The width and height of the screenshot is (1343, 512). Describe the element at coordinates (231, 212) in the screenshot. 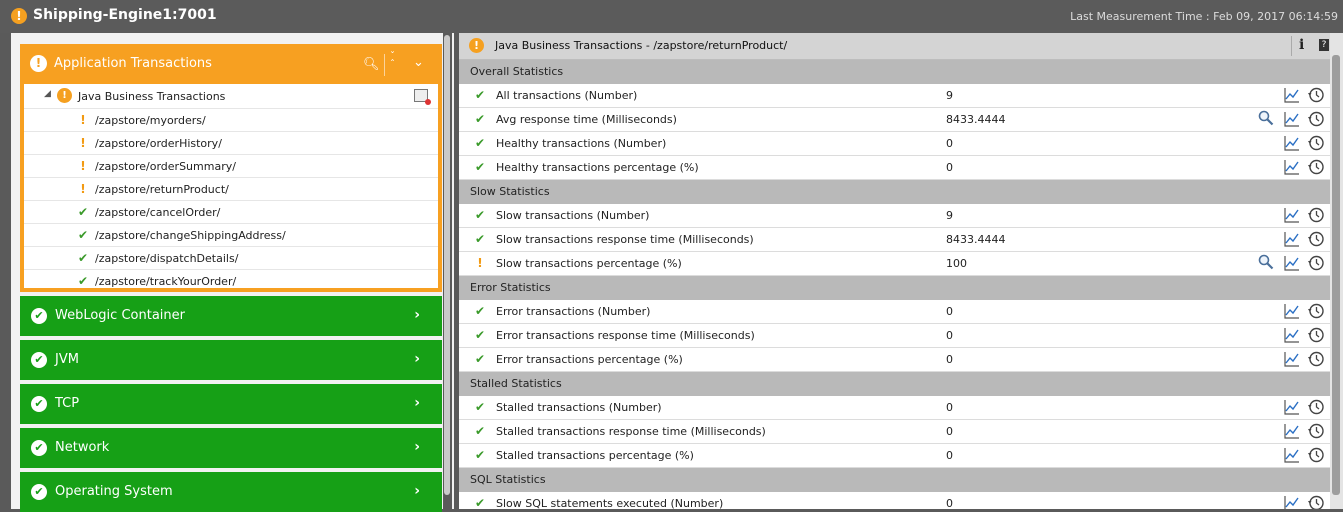

I see `tree-item: ✔ /zapstore/cancelOrder/` at that location.